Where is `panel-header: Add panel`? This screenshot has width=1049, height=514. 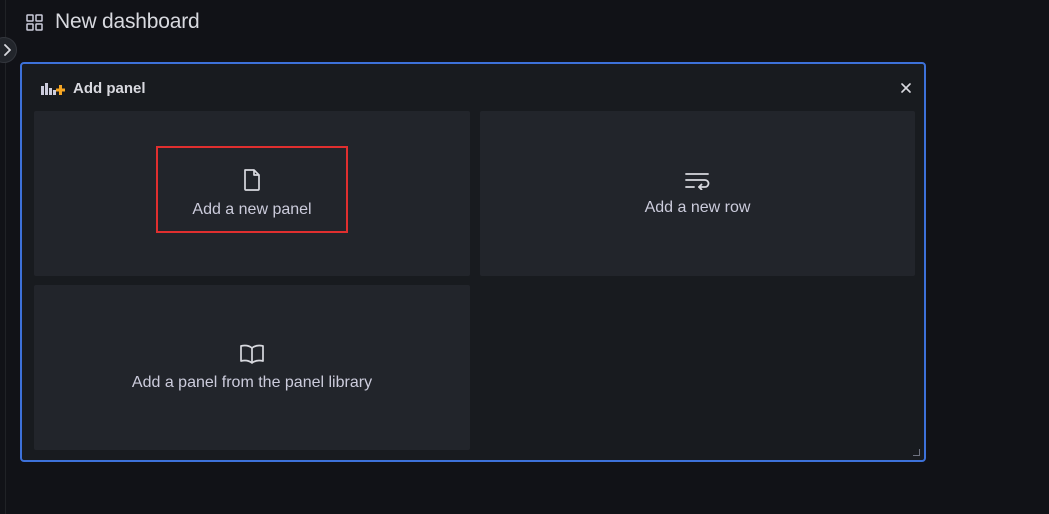 panel-header: Add panel is located at coordinates (93, 88).